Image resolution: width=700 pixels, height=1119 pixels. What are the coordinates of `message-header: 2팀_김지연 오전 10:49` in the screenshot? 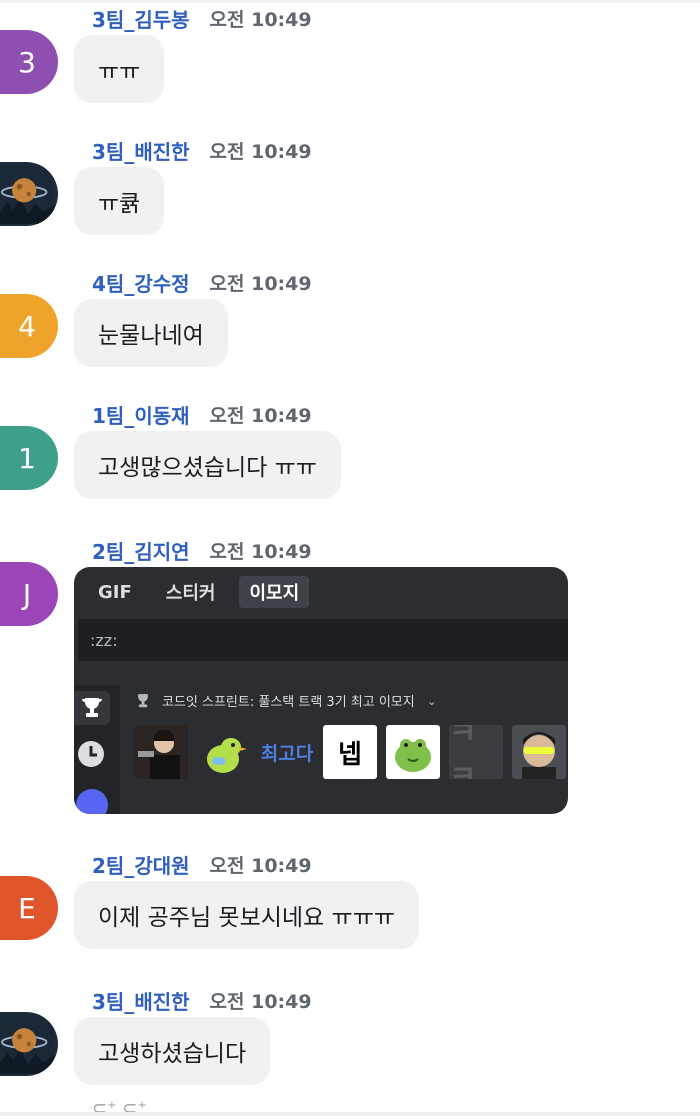 It's located at (202, 550).